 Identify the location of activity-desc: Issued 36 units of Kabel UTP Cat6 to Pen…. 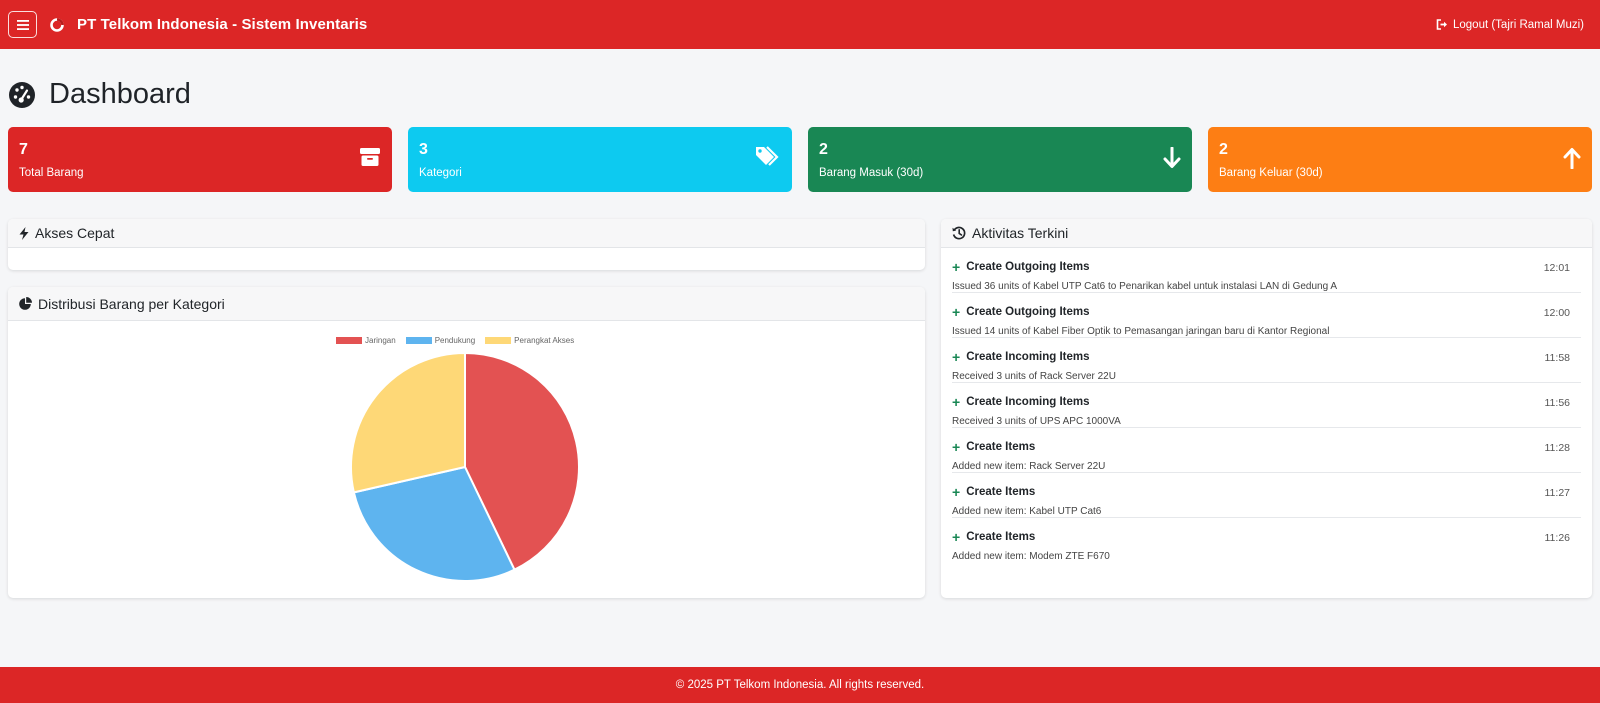
(1145, 286).